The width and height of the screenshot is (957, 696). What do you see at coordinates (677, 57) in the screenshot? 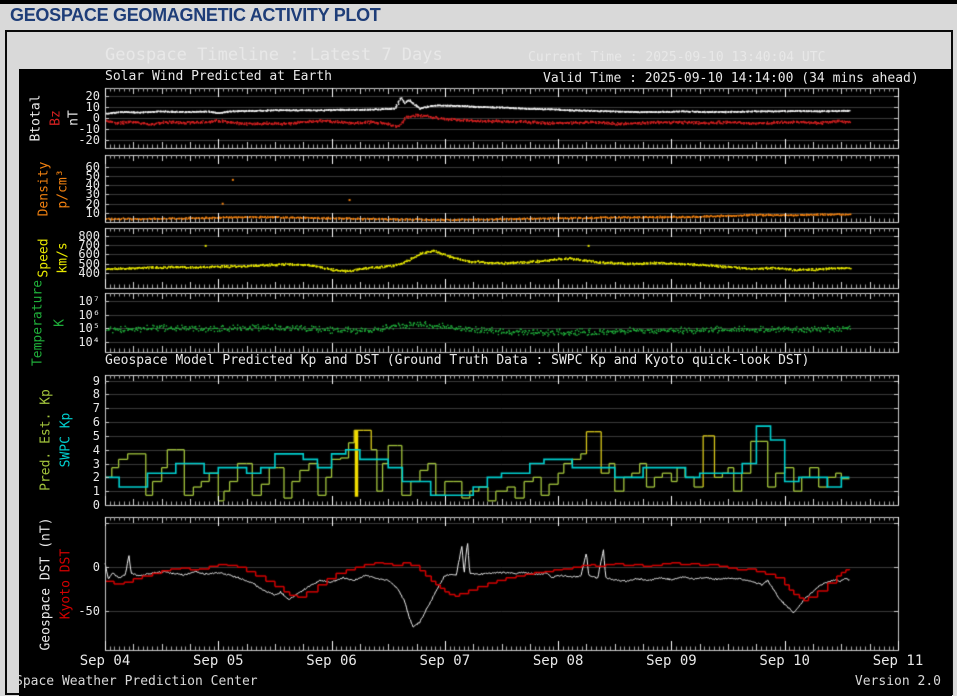
I see `current-time-label: Current Time : 2025-09-10 13:40:04 UTC` at bounding box center [677, 57].